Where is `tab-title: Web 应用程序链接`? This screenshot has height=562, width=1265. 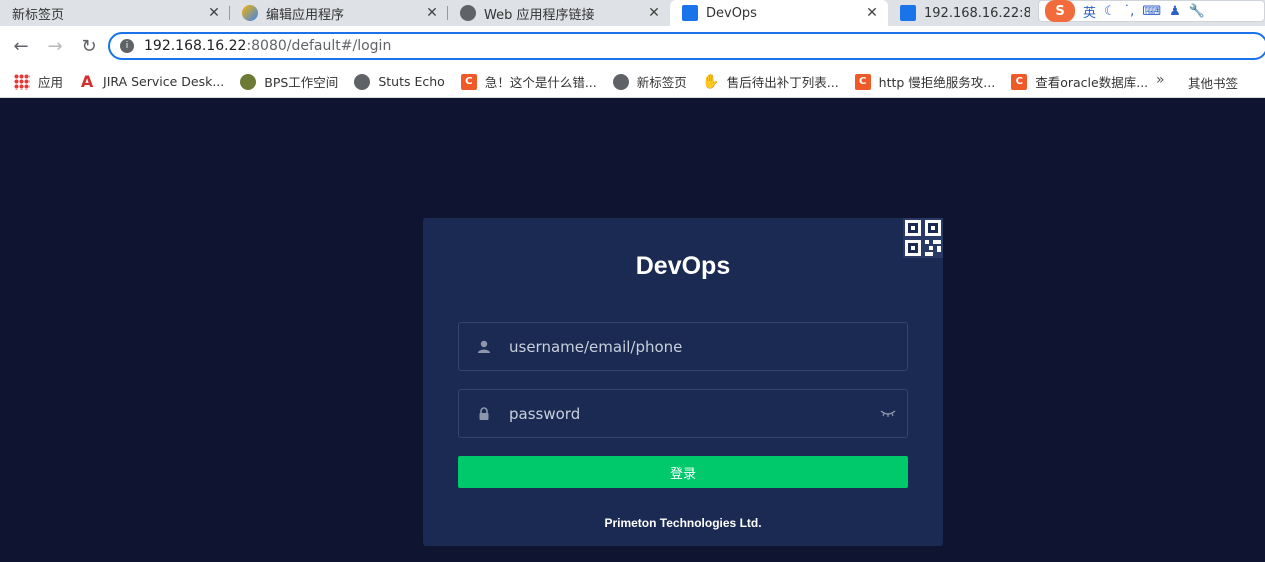 tab-title: Web 应用程序链接 is located at coordinates (539, 15).